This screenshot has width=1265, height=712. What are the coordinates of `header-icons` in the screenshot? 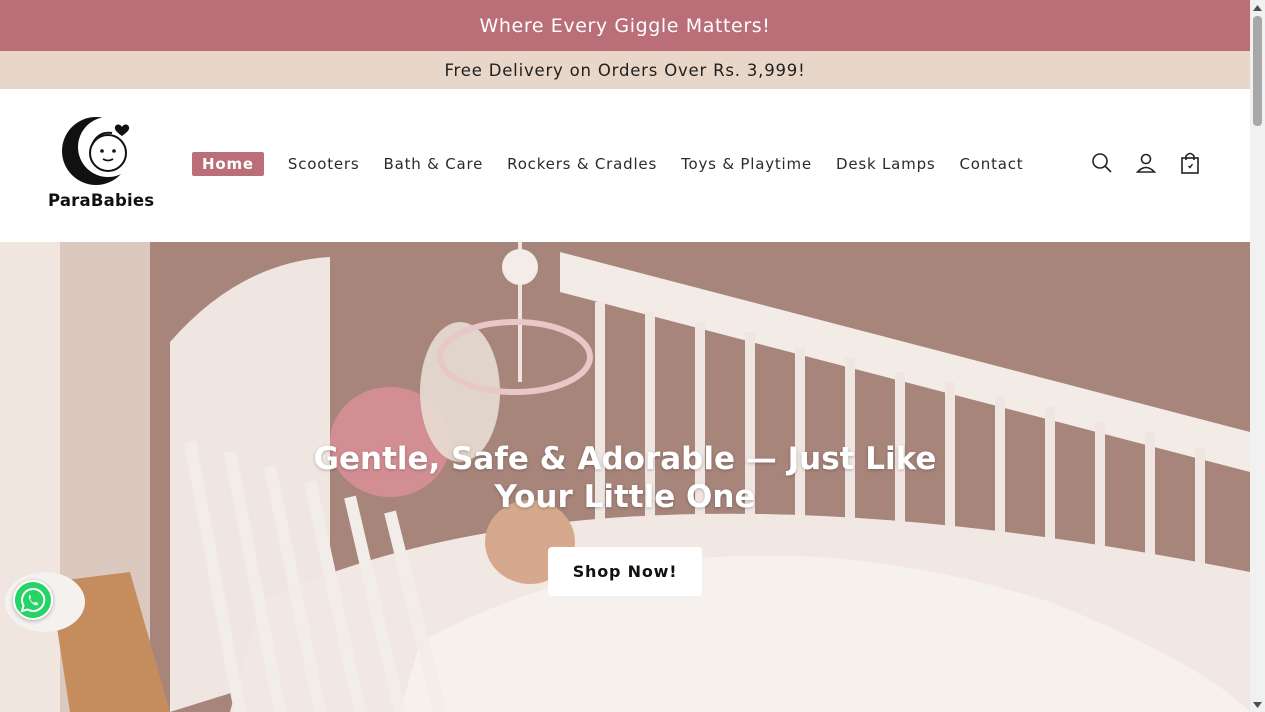 It's located at (1136, 163).